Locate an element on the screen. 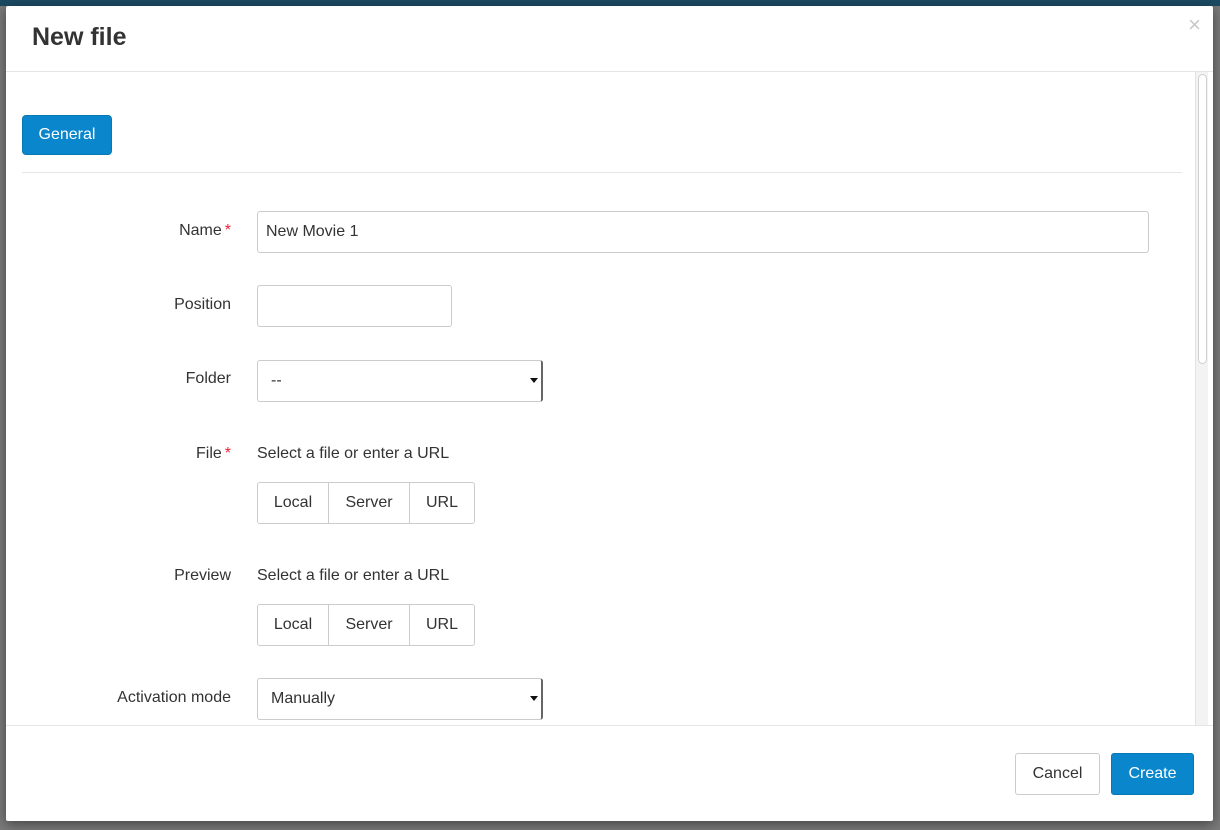 This screenshot has width=1220, height=830. preview-help-text: Select a file or enter a URL is located at coordinates (353, 575).